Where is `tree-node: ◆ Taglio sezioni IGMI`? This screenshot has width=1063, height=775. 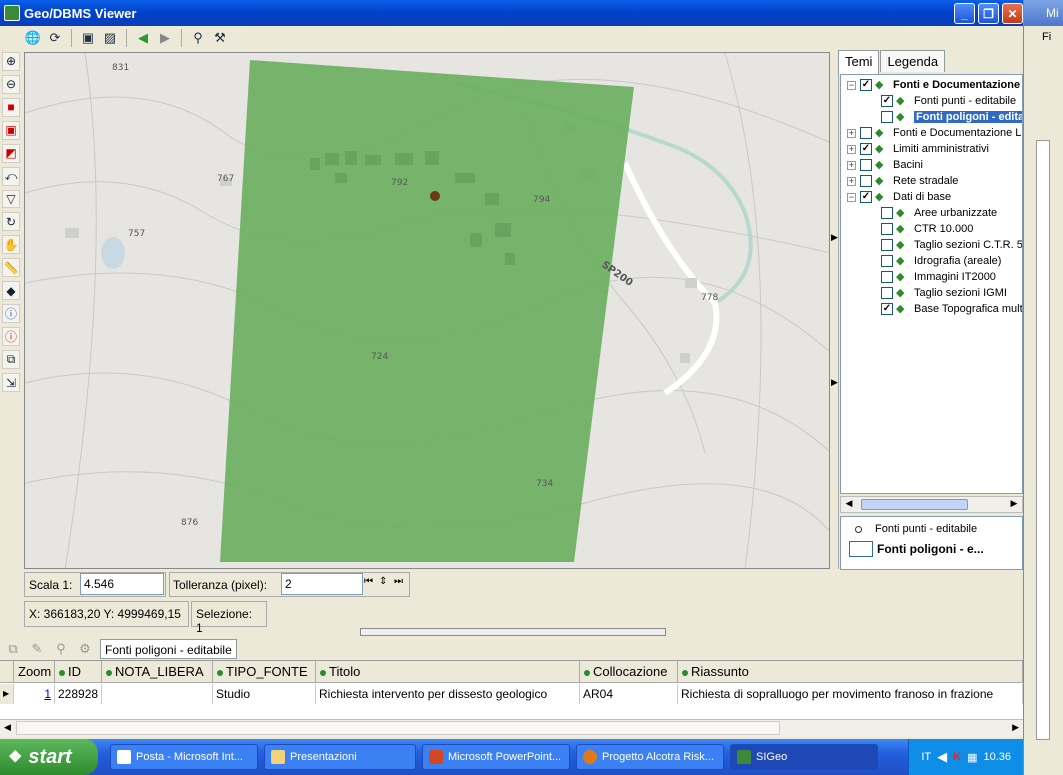
tree-node: ◆ Taglio sezioni IGMI is located at coordinates (944, 293).